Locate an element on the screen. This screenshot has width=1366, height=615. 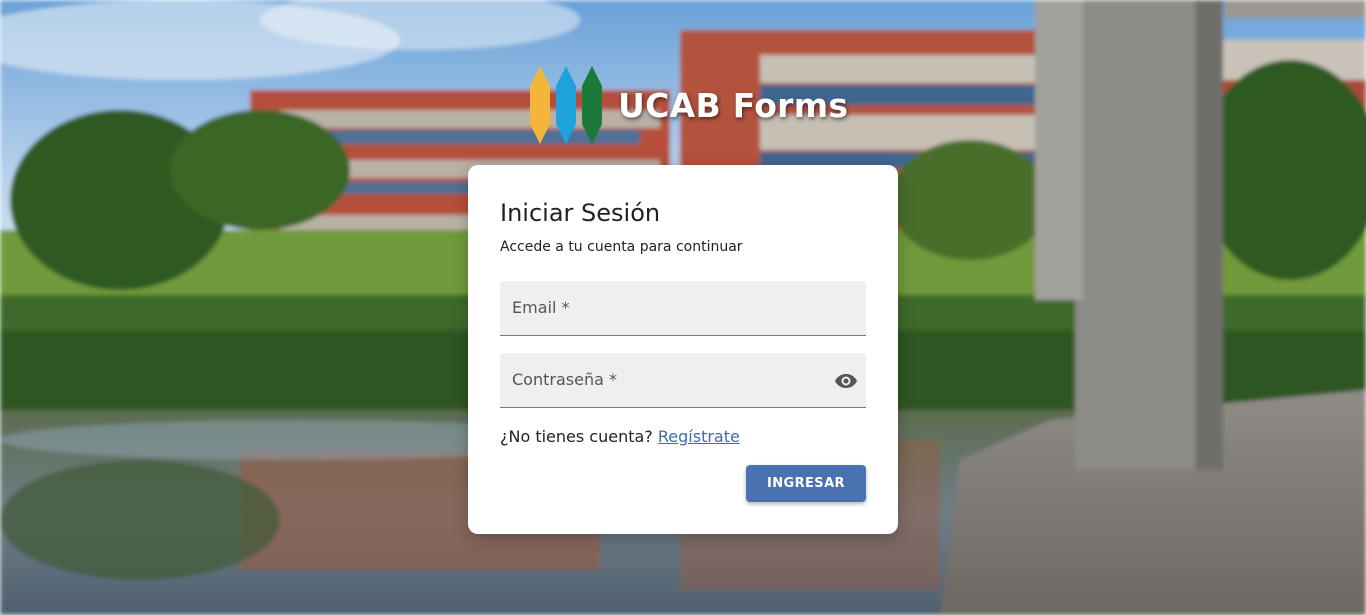
register-link: Regístrate is located at coordinates (699, 436).